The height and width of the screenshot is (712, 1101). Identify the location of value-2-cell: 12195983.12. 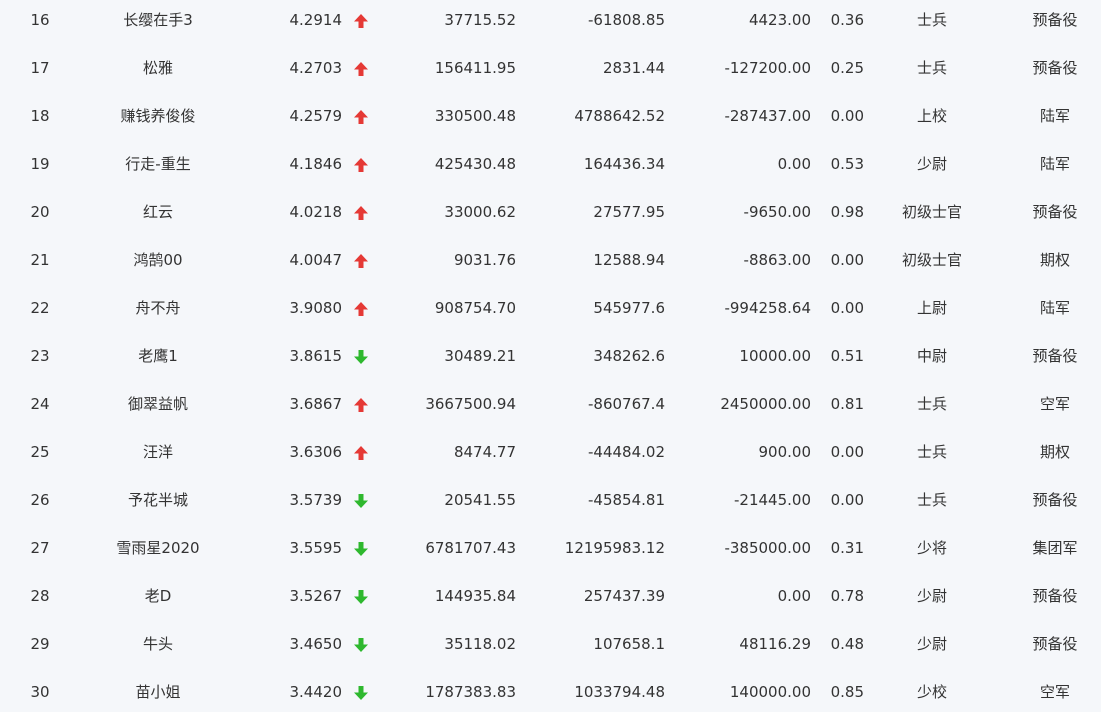
(614, 548).